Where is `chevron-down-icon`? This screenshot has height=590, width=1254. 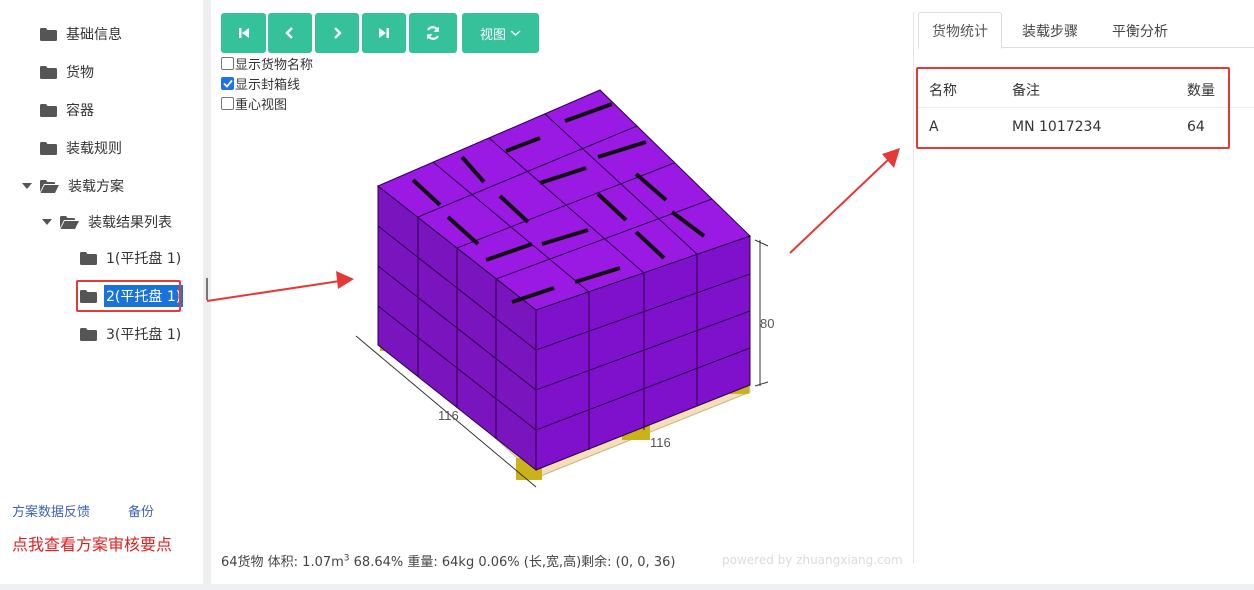 chevron-down-icon is located at coordinates (515, 33).